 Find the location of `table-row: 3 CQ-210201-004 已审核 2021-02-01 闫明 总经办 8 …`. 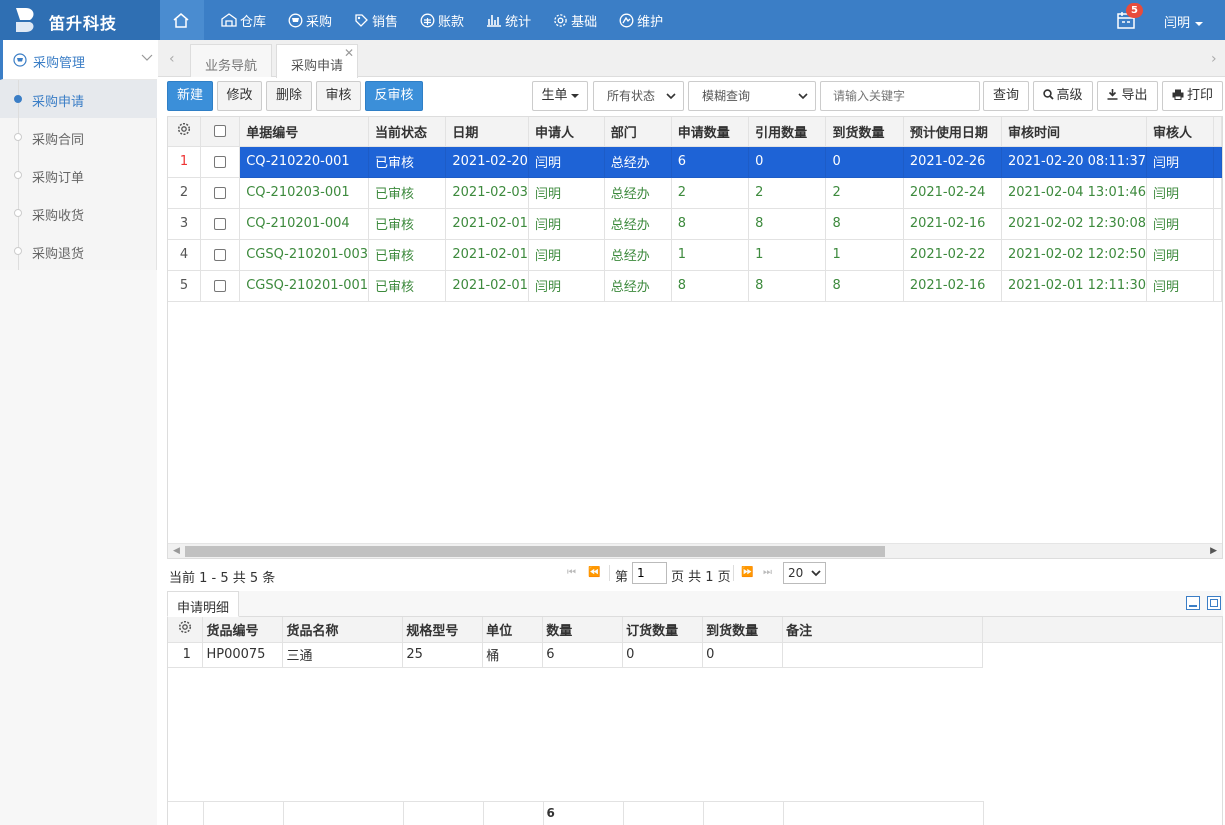

table-row: 3 CQ-210201-004 已审核 2021-02-01 闫明 总经办 8 … is located at coordinates (695, 224).